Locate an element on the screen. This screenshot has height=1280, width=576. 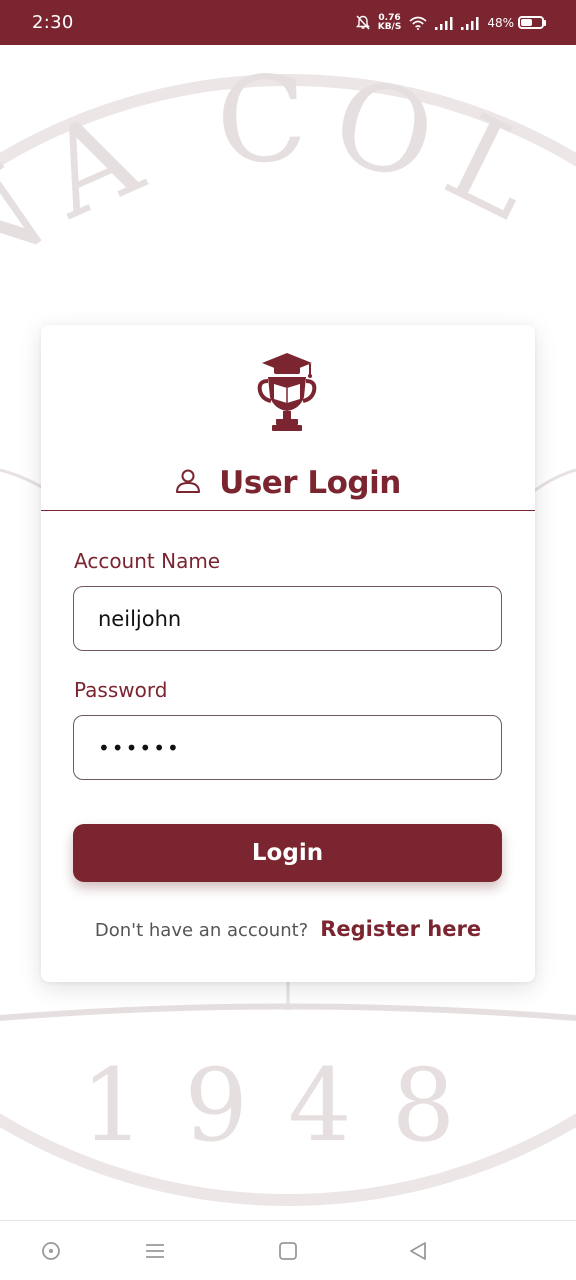
recents-circle-icon is located at coordinates (51, 1251).